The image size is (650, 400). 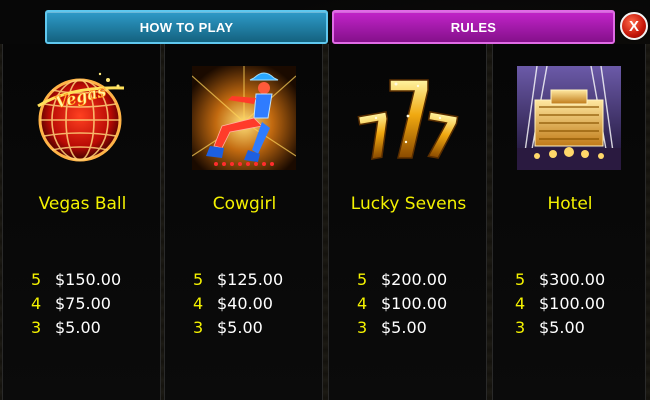 I want to click on payout-value: $150.00, so click(x=88, y=279).